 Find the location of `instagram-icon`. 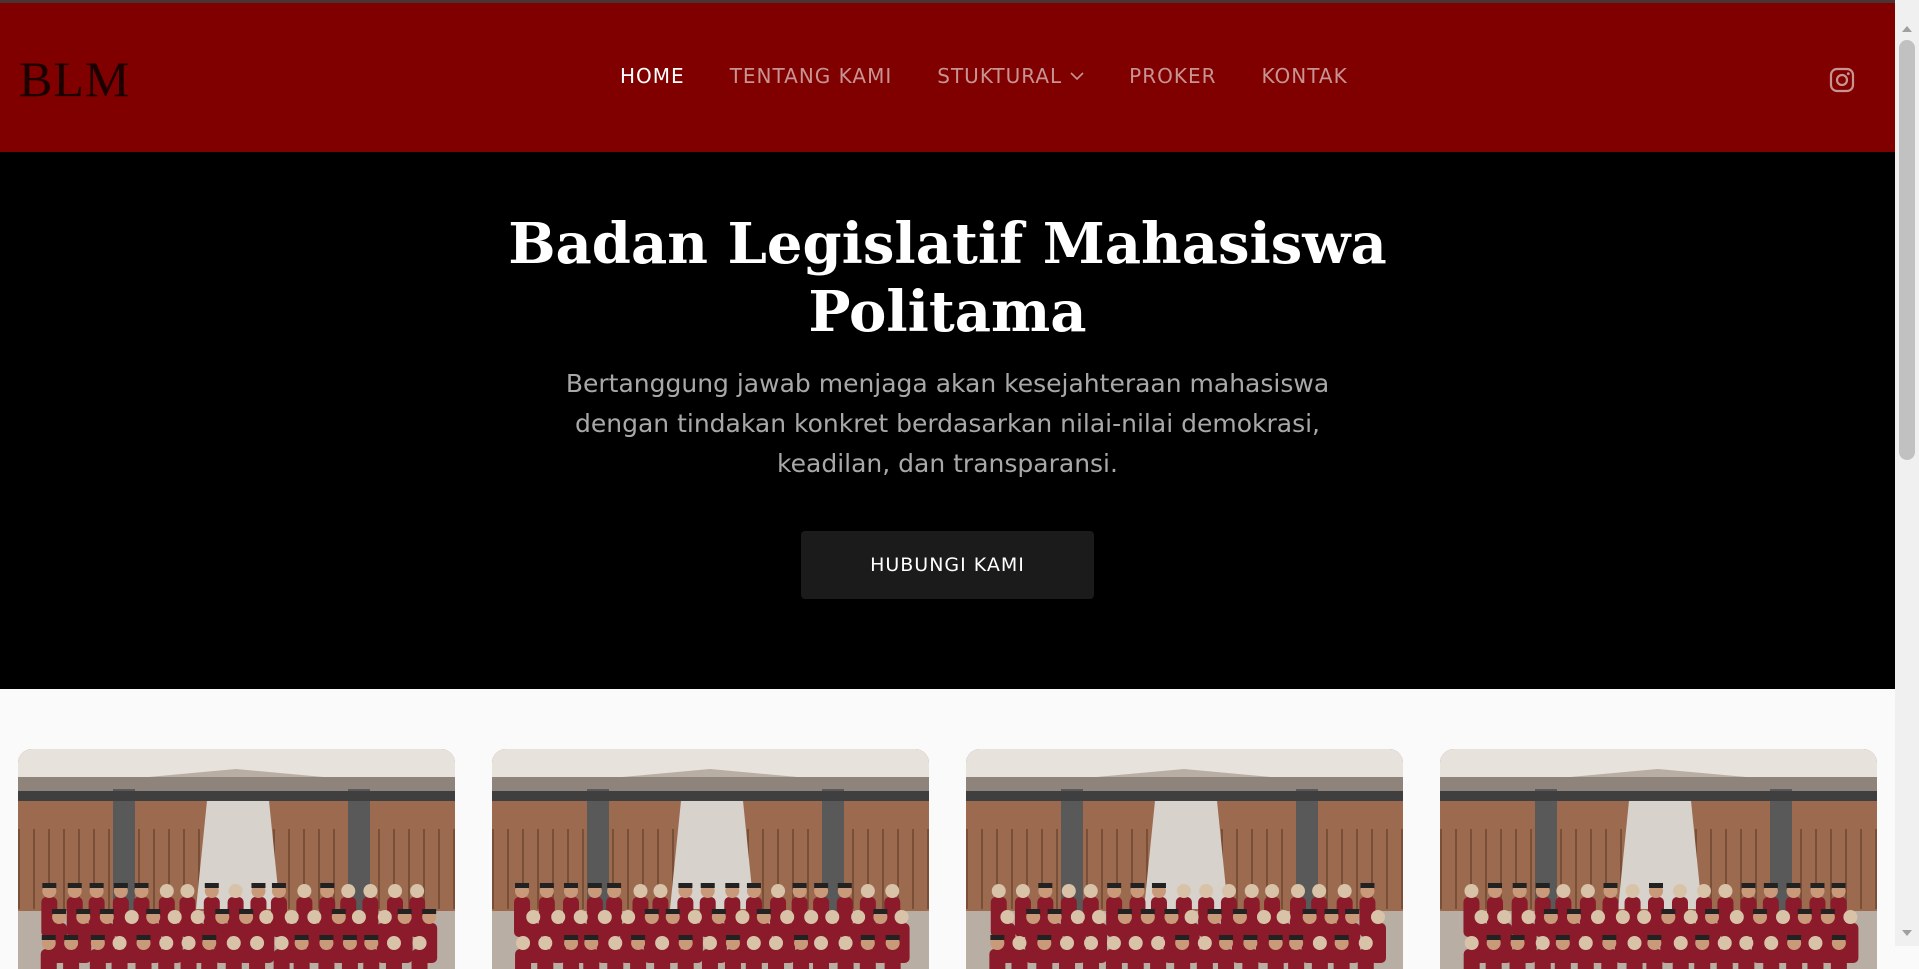

instagram-icon is located at coordinates (1842, 80).